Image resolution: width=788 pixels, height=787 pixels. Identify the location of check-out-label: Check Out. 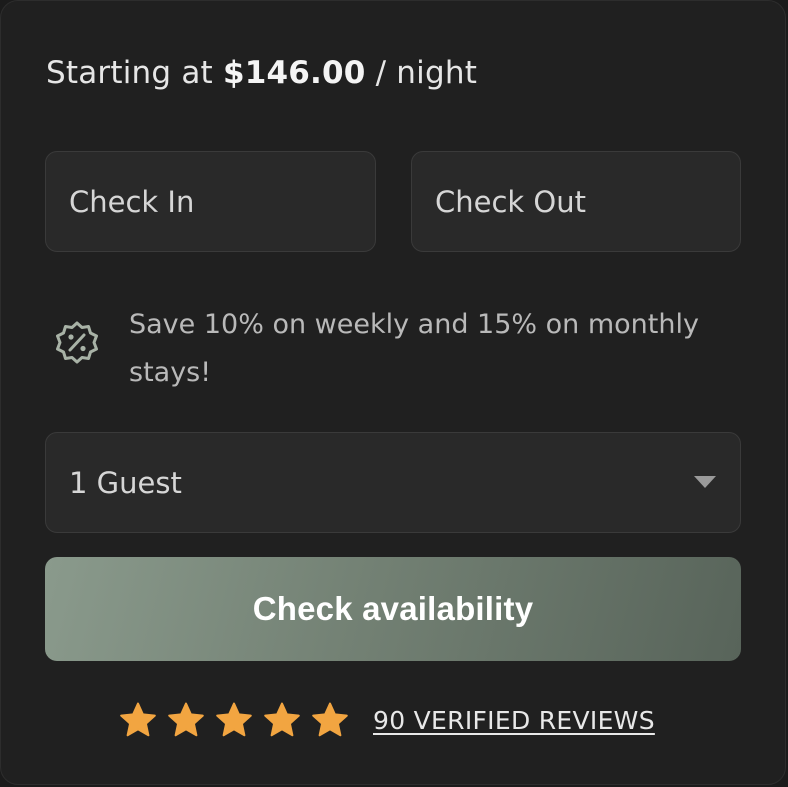
(511, 201).